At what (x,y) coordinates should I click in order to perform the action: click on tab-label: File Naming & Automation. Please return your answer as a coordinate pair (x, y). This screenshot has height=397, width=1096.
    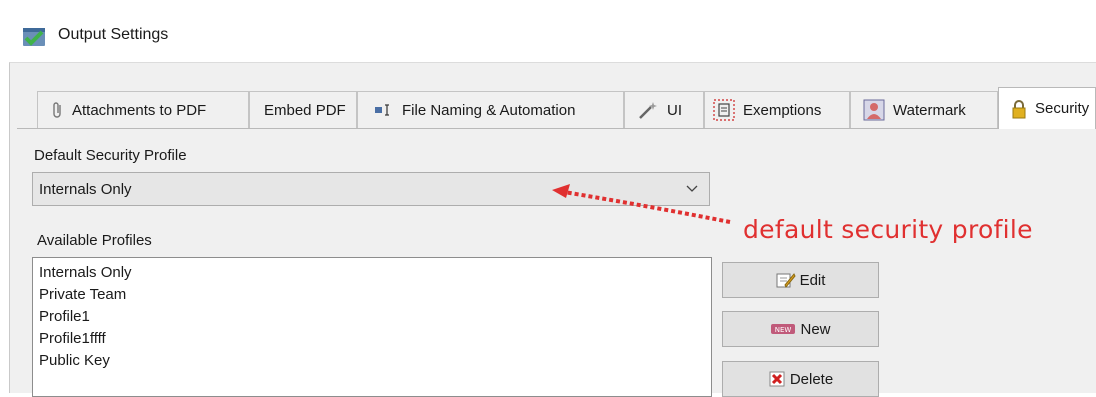
    Looking at the image, I should click on (489, 110).